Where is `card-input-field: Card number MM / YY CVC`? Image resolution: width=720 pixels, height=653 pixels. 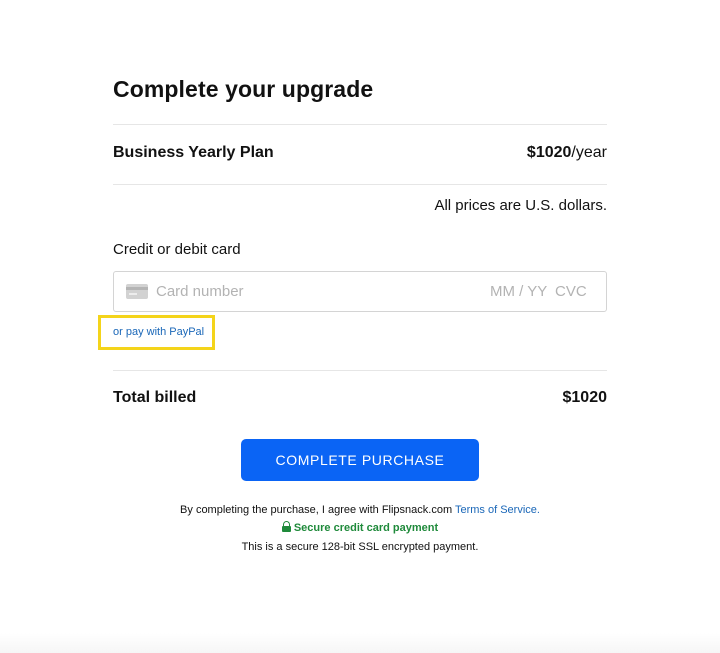 card-input-field: Card number MM / YY CVC is located at coordinates (360, 291).